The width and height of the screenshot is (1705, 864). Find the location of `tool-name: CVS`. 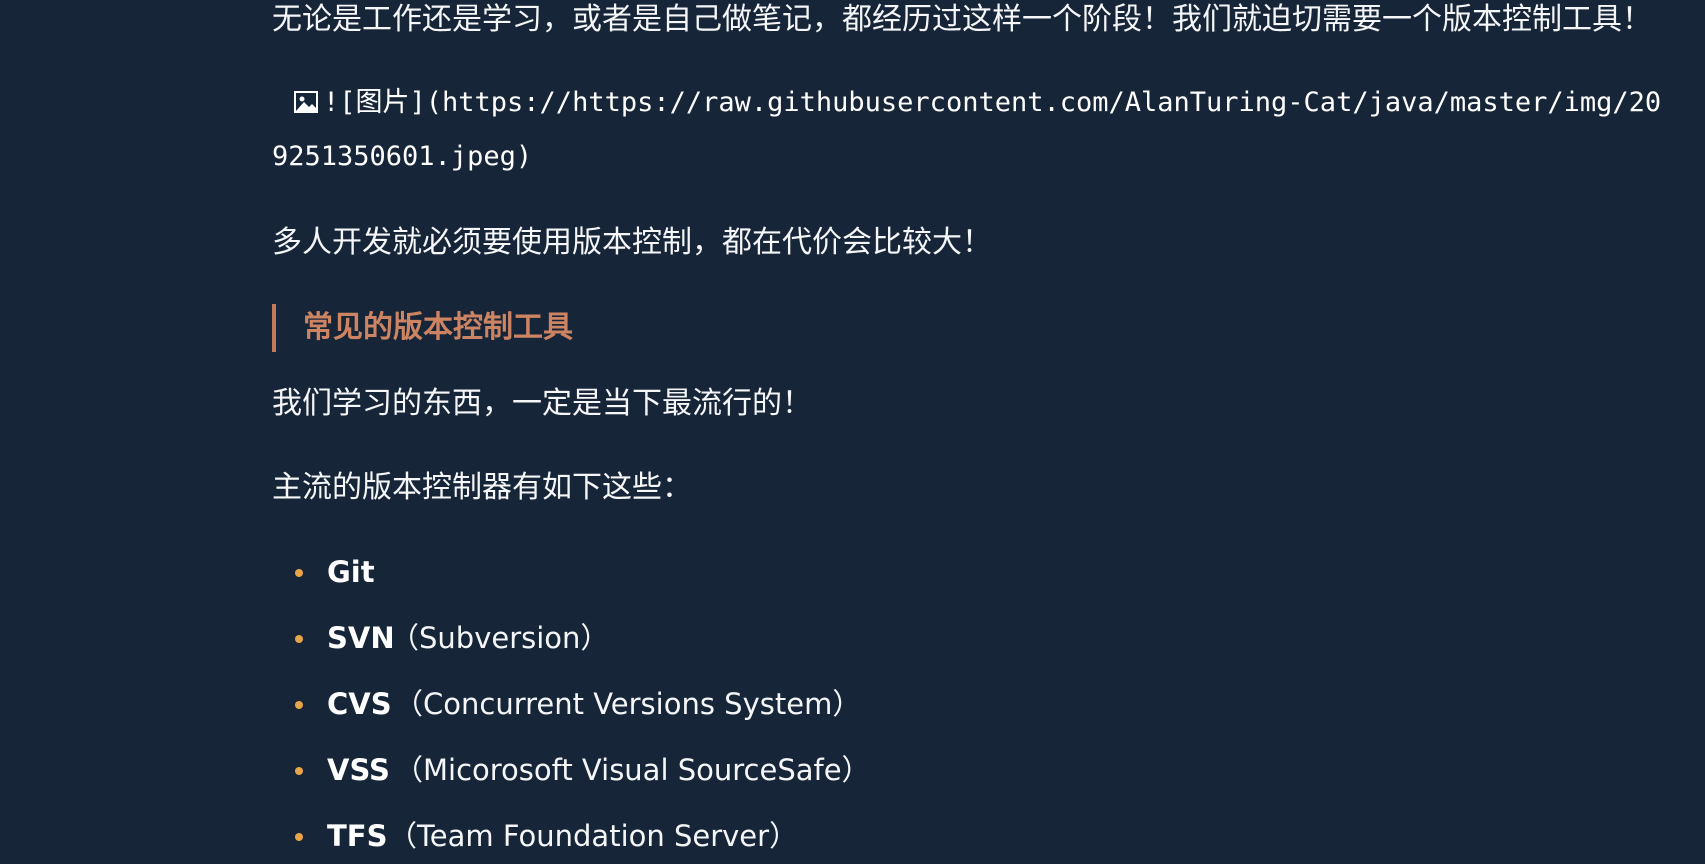

tool-name: CVS is located at coordinates (359, 704).